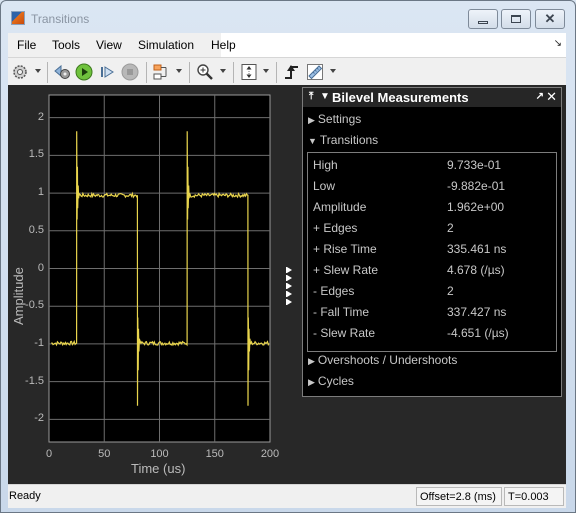  What do you see at coordinates (223, 71) in the screenshot?
I see `zoom-dropdown-icon` at bounding box center [223, 71].